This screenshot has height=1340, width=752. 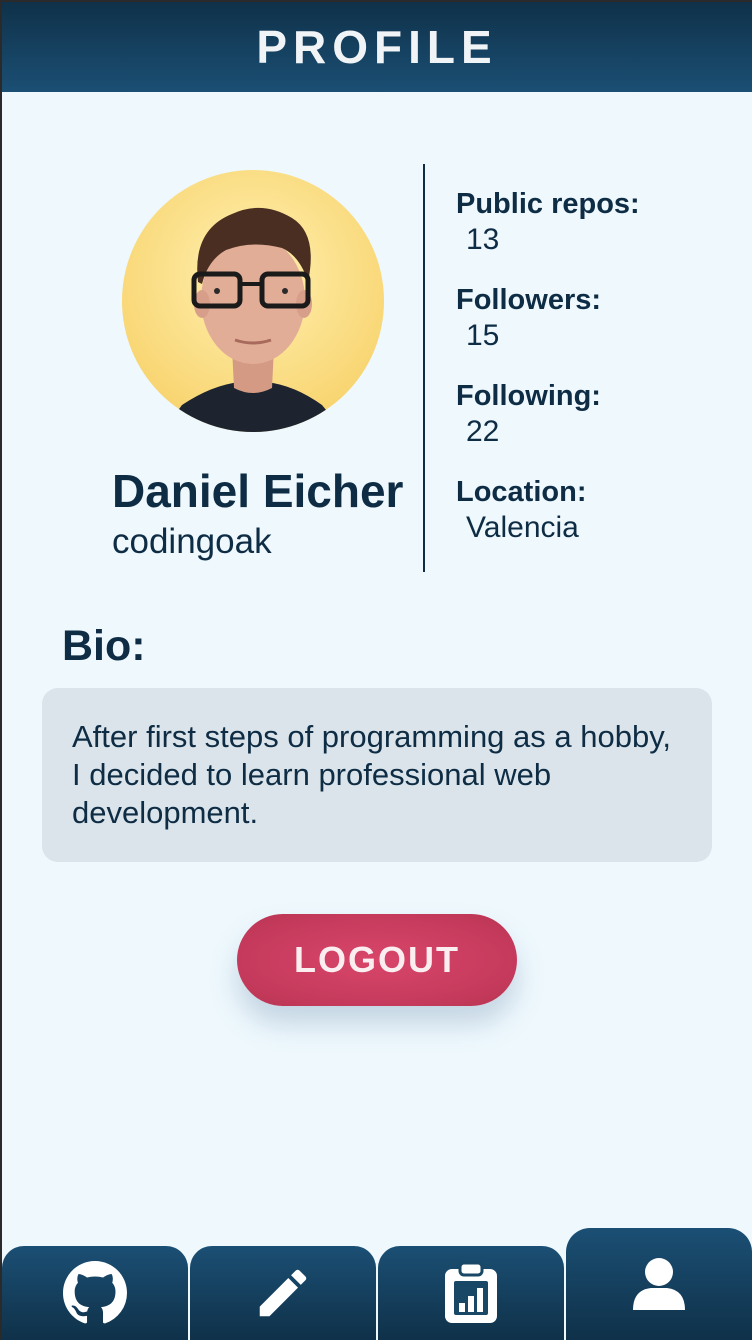 I want to click on clipboard-chart-icon, so click(x=471, y=1292).